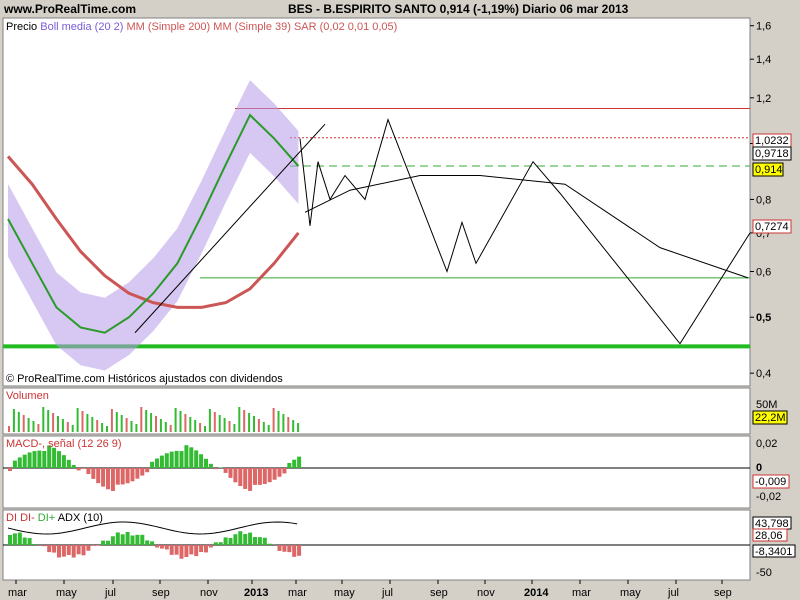 The image size is (800, 600). I want to click on macd-badge: -0,009, so click(771, 481).